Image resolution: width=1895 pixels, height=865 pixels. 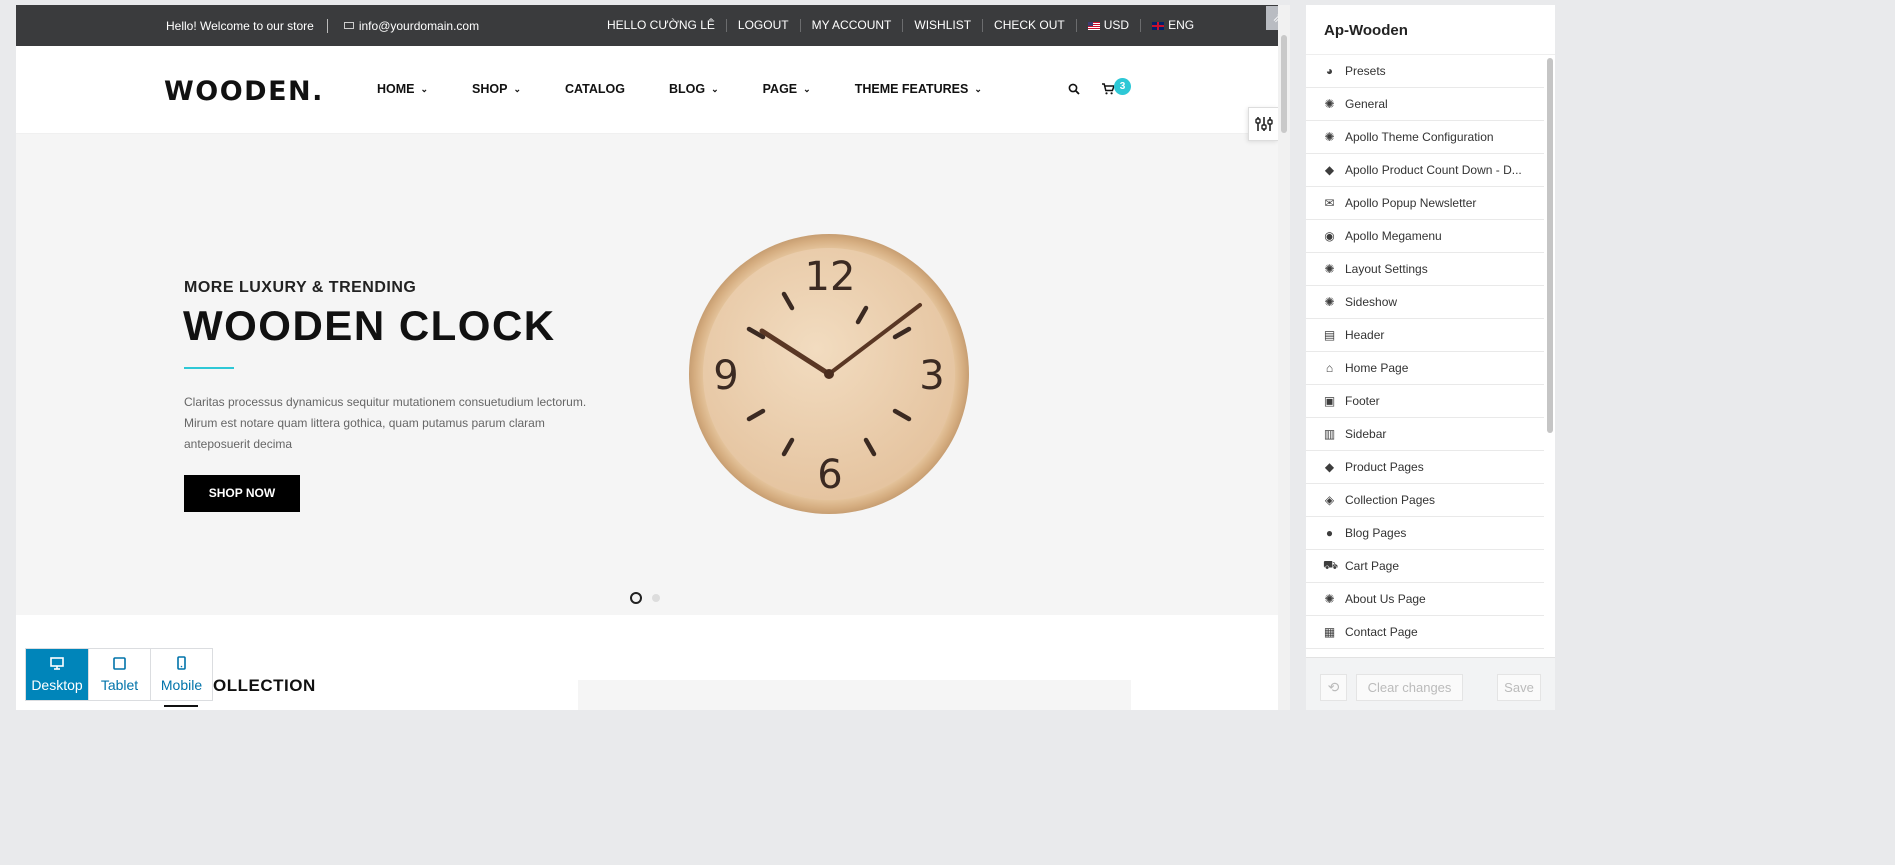 I want to click on panel-item-label: Cart Page, so click(x=1372, y=566).